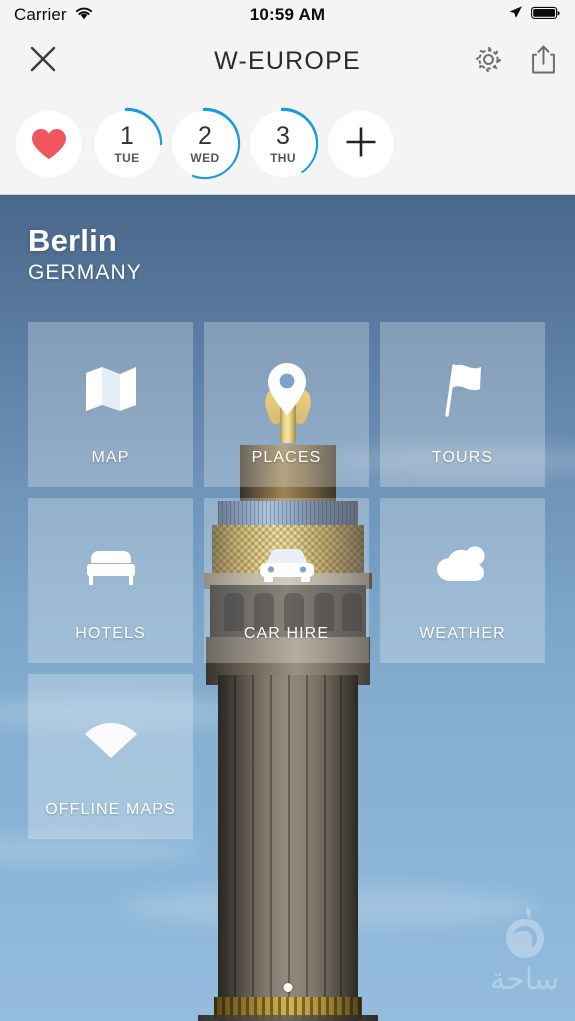 This screenshot has width=575, height=1021. Describe the element at coordinates (127, 157) in the screenshot. I see `day-weekday-1: TUE` at that location.